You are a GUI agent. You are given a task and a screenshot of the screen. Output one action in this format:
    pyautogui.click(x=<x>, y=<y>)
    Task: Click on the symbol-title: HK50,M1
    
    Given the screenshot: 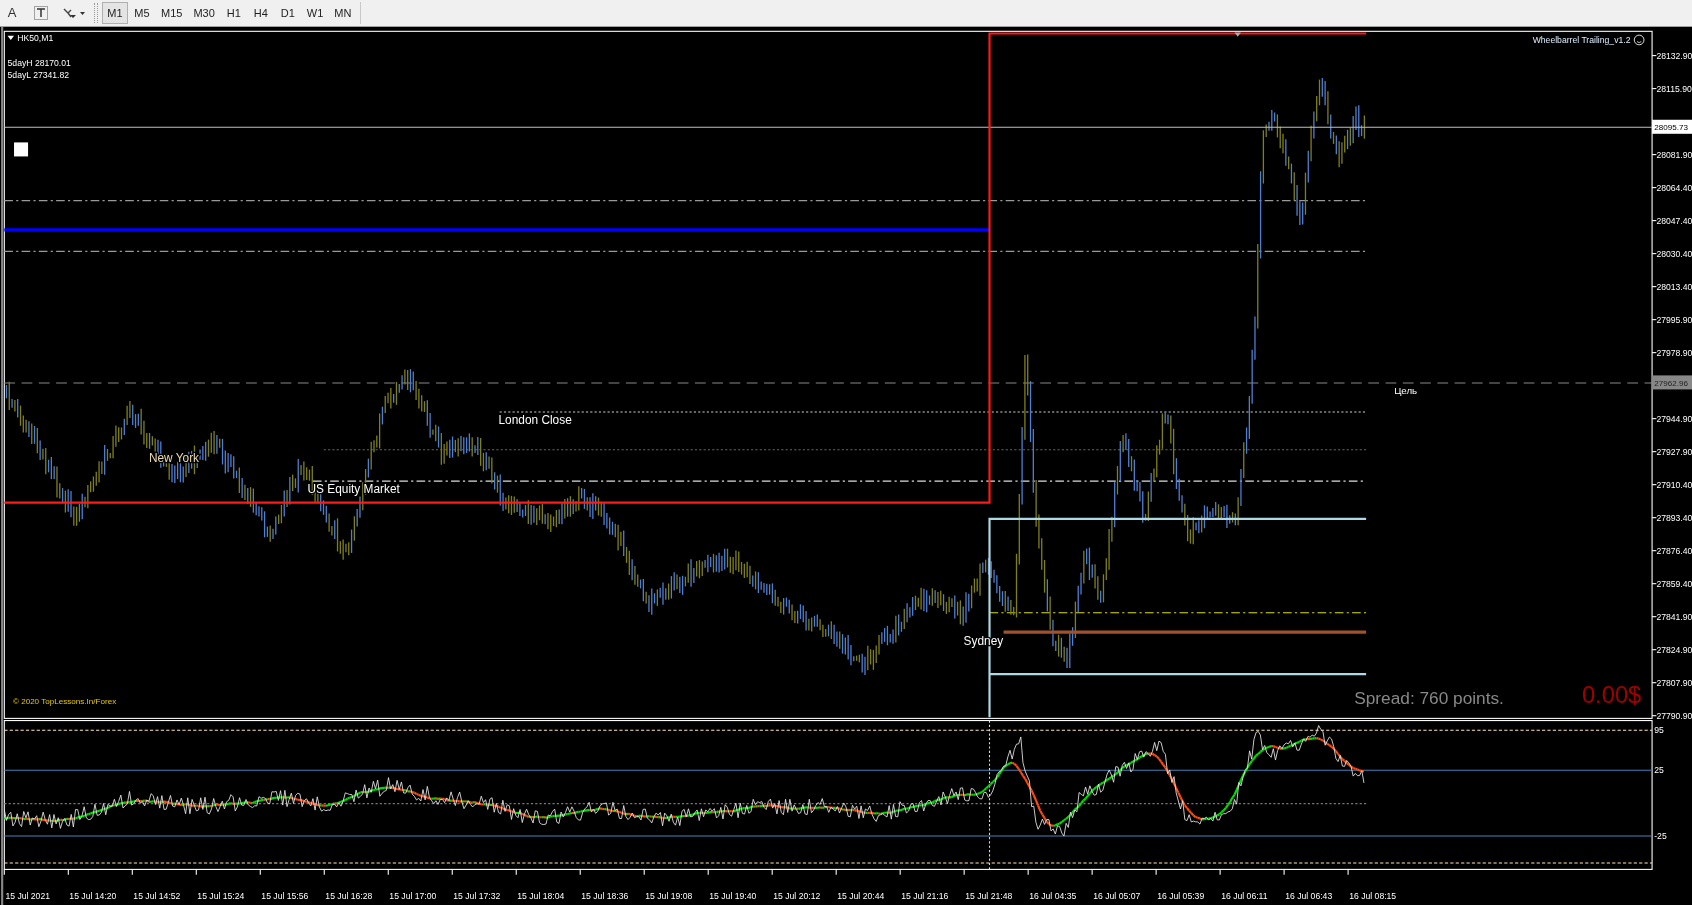 What is the action you would take?
    pyautogui.click(x=35, y=38)
    